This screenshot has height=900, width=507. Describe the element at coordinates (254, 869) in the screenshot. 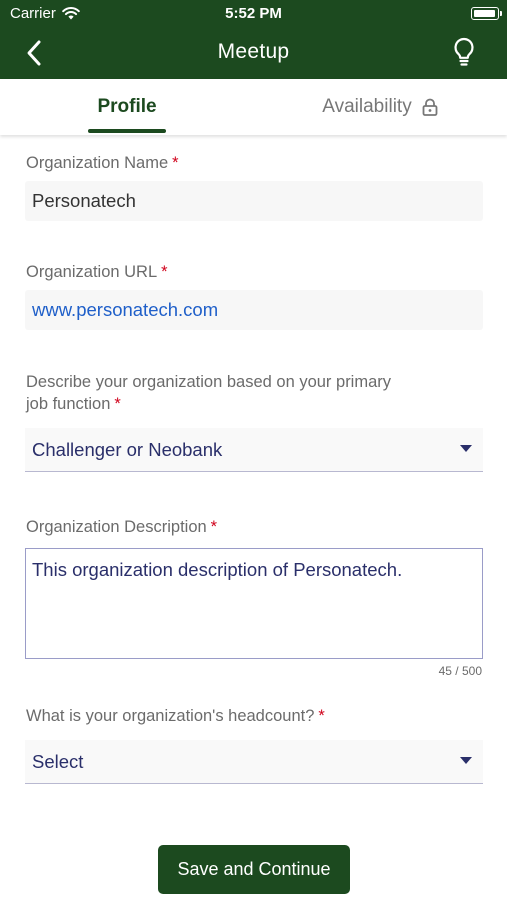

I see `save-and-continue-button: Save and Continue` at that location.